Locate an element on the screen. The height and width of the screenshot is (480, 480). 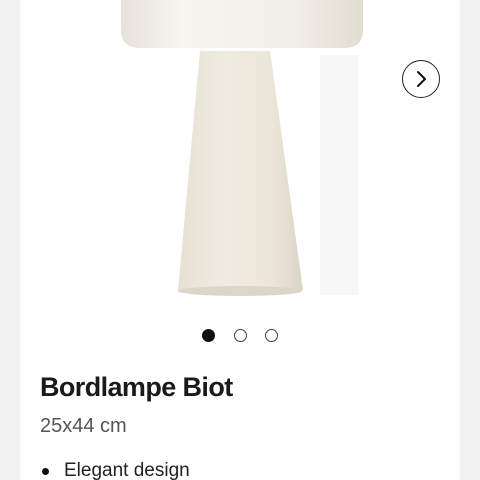
chevron-right-icon is located at coordinates (421, 79).